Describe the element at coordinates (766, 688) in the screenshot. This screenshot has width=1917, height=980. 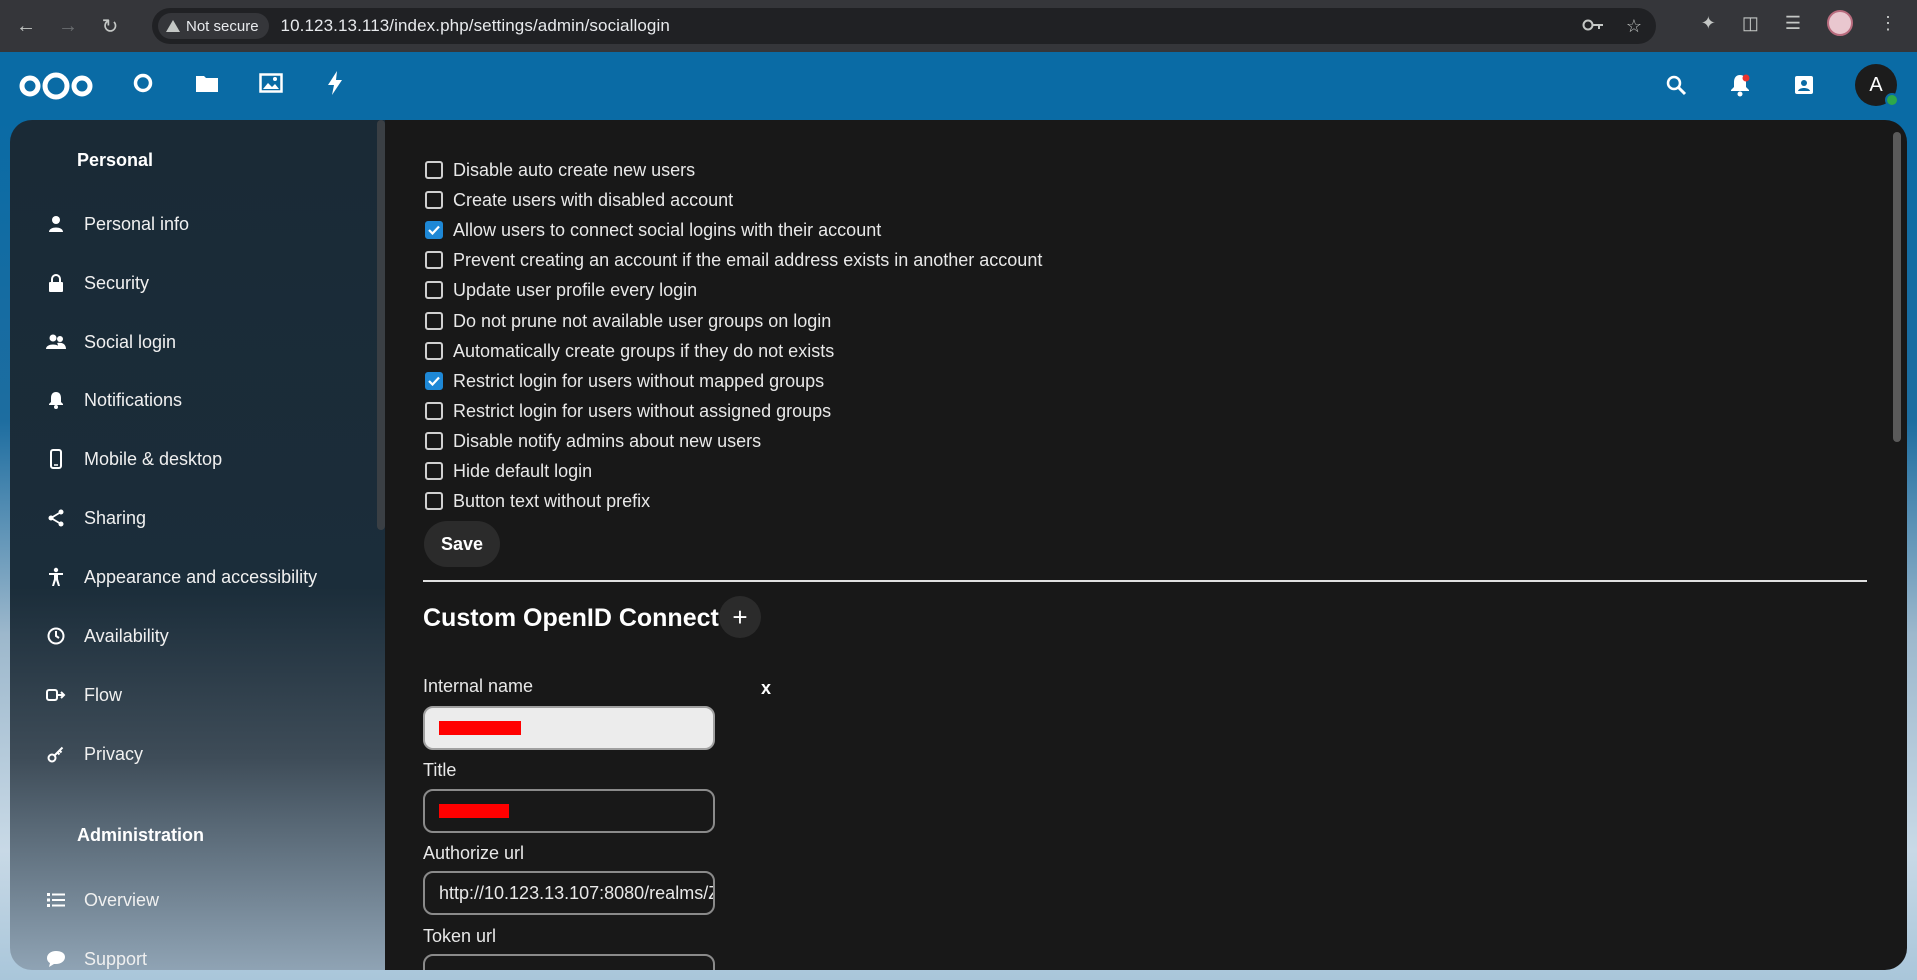
I see `remove-provider-button: x` at that location.